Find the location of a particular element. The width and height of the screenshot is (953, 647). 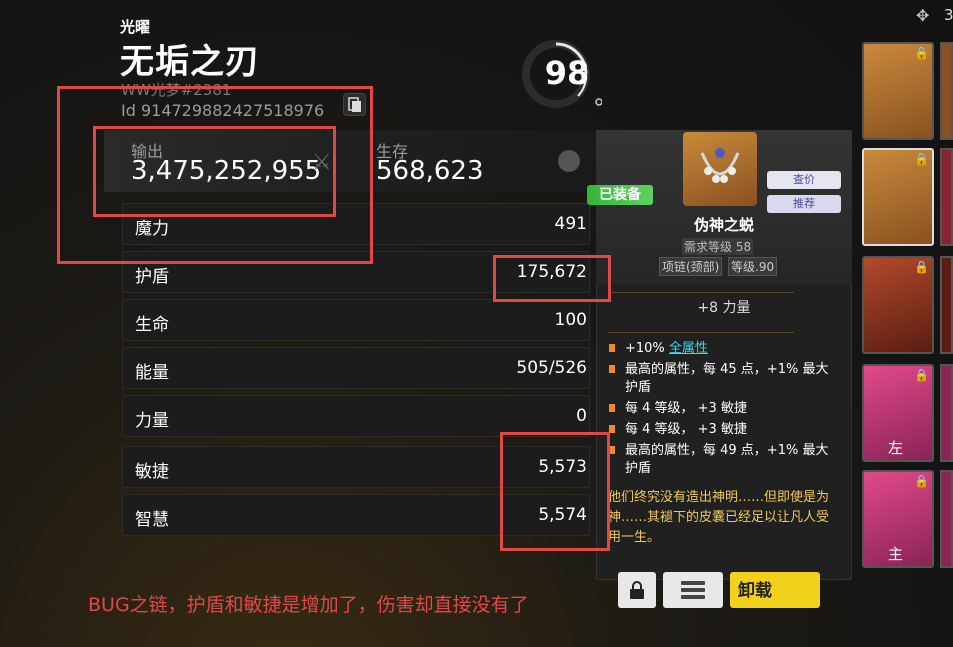

equipped-badge: 已装备 is located at coordinates (620, 195).